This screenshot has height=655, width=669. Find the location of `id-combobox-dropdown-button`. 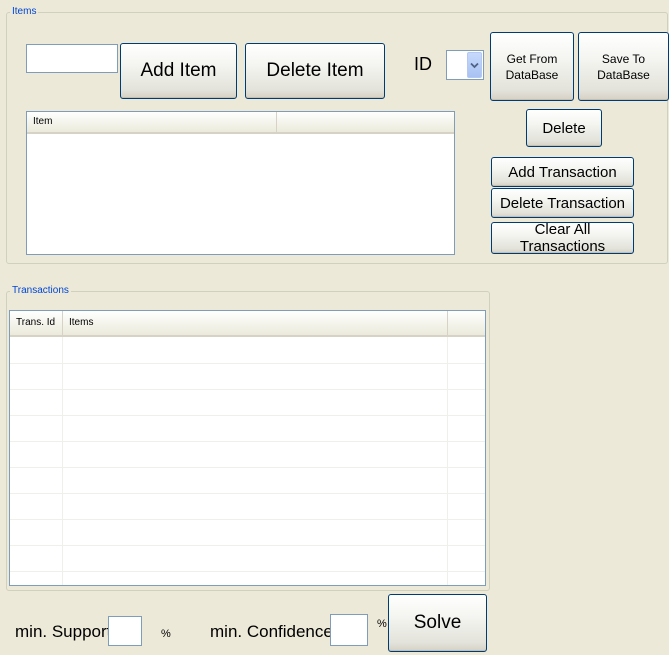

id-combobox-dropdown-button is located at coordinates (474, 65).